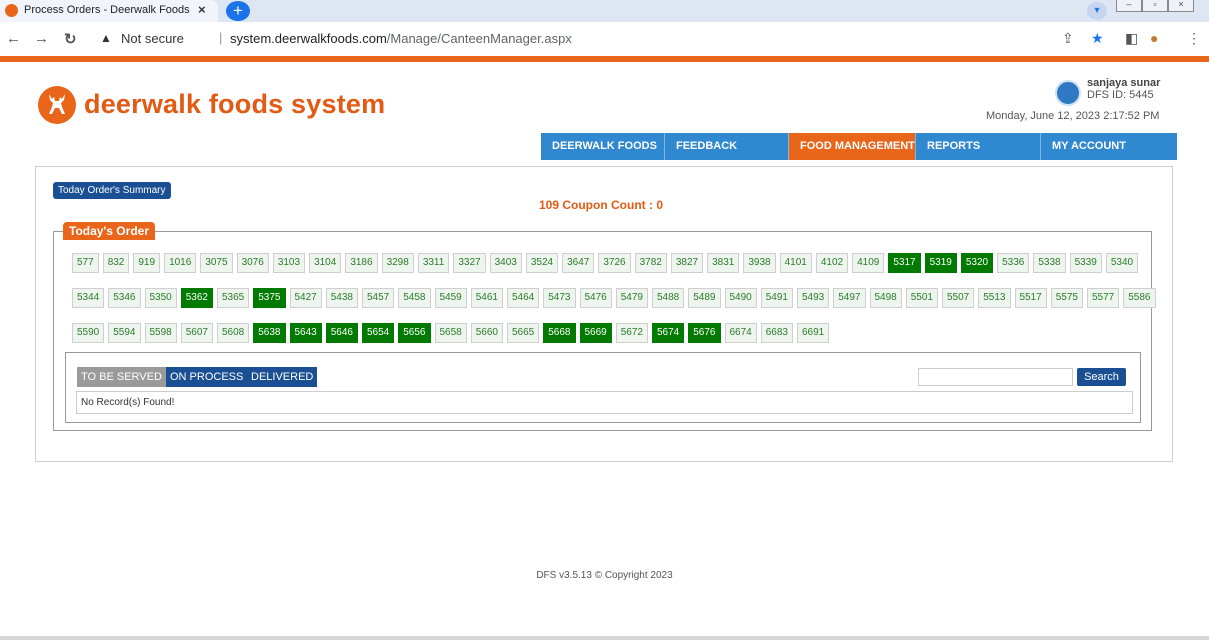 The height and width of the screenshot is (640, 1209). I want to click on order-chip: 5654, so click(378, 333).